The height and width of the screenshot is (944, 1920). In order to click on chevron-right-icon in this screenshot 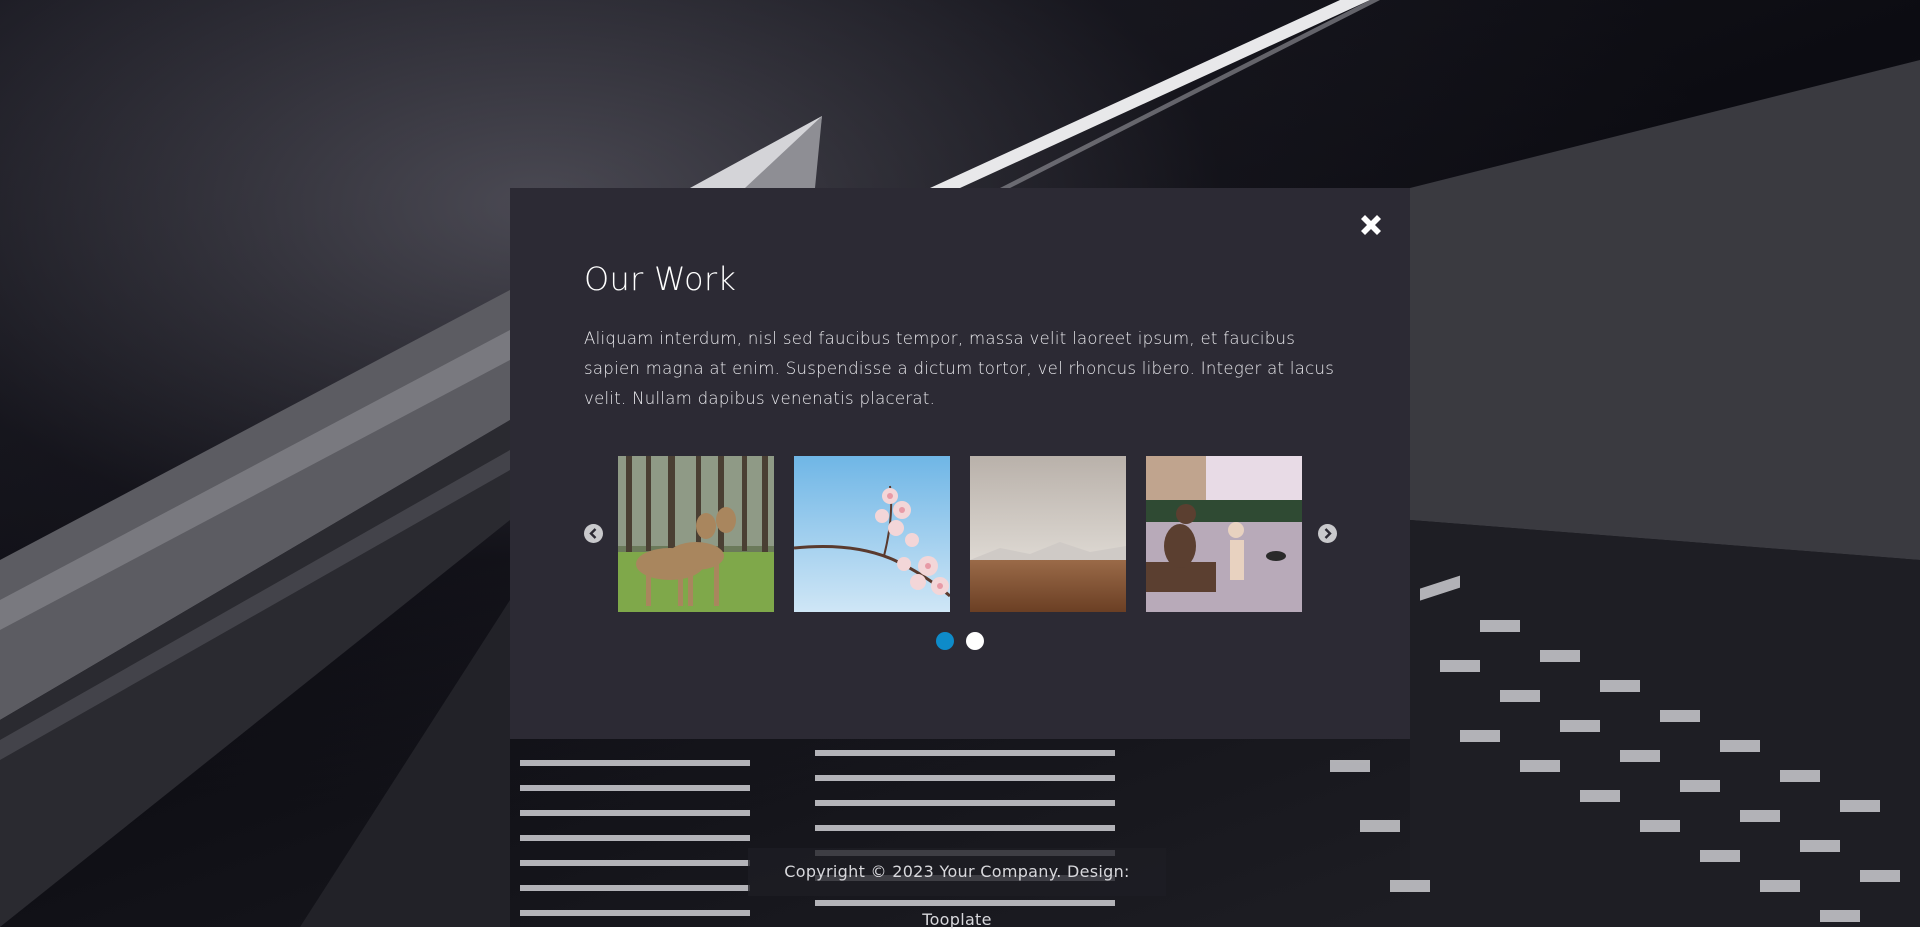, I will do `click(1328, 533)`.